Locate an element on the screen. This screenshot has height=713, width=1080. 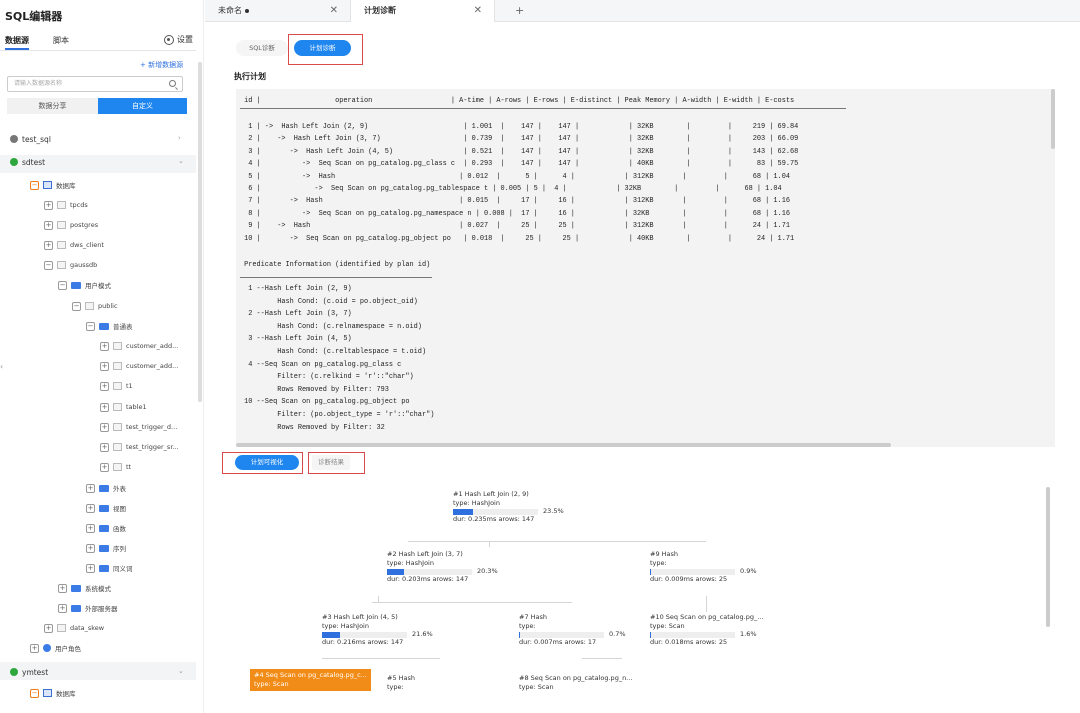
segment-shared: 数据分享 is located at coordinates (52, 106).